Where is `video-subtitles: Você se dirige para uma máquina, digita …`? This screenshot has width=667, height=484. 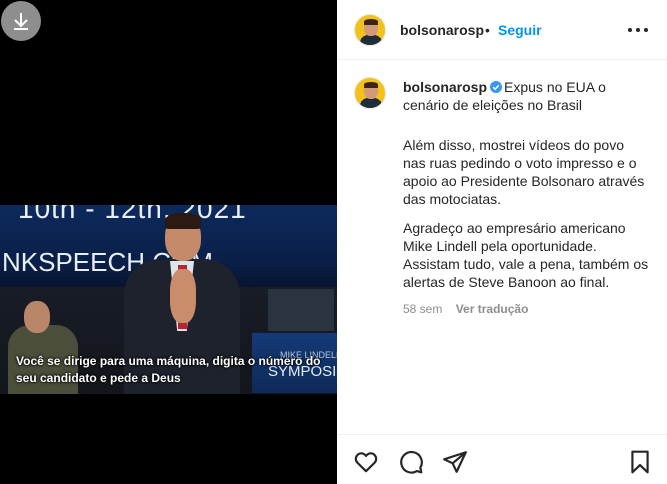 video-subtitles: Você se dirige para uma máquina, digita … is located at coordinates (175, 370).